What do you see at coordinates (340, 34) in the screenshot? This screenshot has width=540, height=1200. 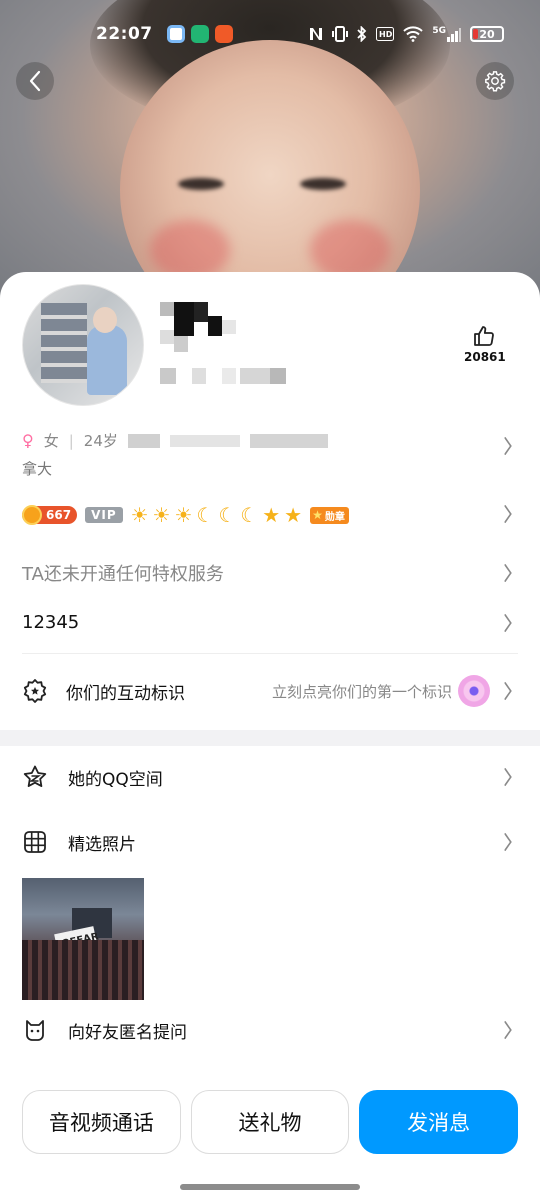 I see `vibrate-icon` at bounding box center [340, 34].